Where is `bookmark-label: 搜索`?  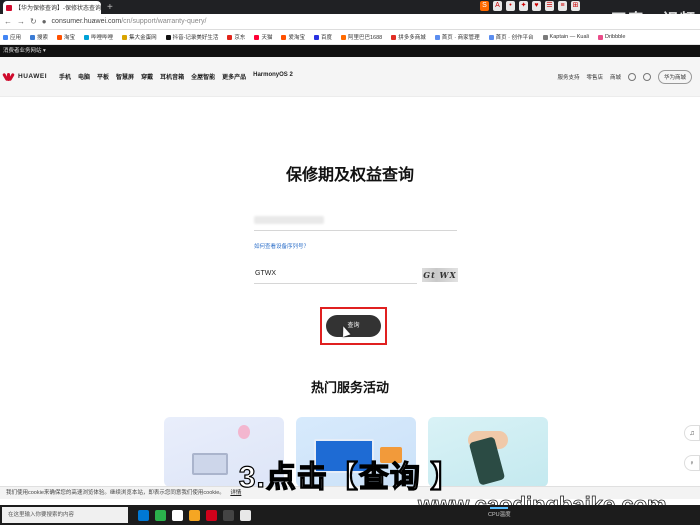 bookmark-label: 搜索 is located at coordinates (43, 38).